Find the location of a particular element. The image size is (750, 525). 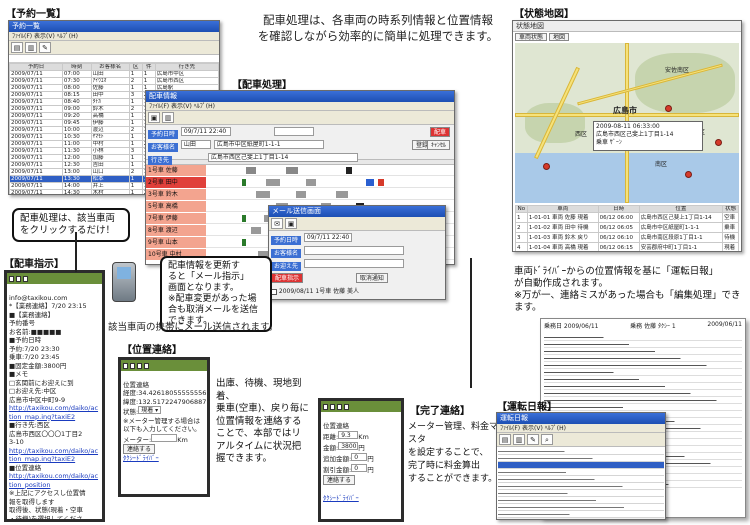

customer-field: 山田 is located at coordinates (195, 144).